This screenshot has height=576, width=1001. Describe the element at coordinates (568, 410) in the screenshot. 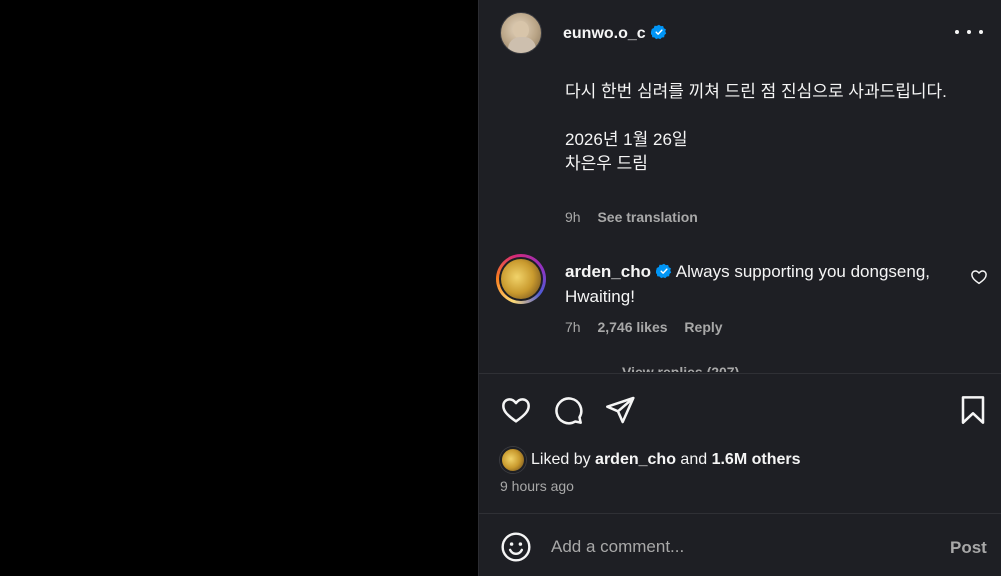

I see `comment-icon` at that location.